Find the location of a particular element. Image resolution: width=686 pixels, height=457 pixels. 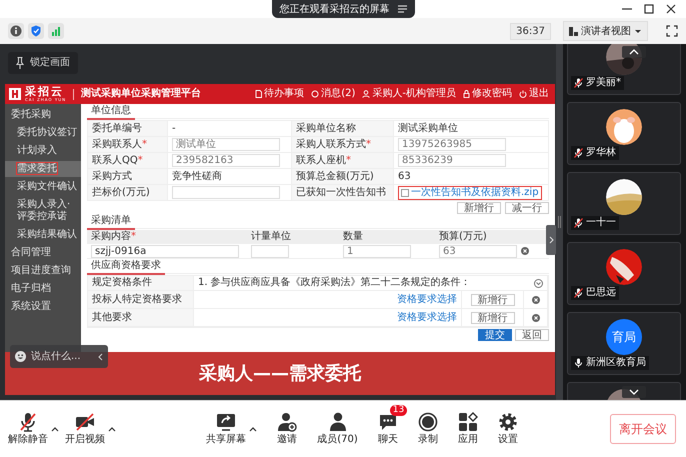

header-link: 退出 is located at coordinates (534, 94).